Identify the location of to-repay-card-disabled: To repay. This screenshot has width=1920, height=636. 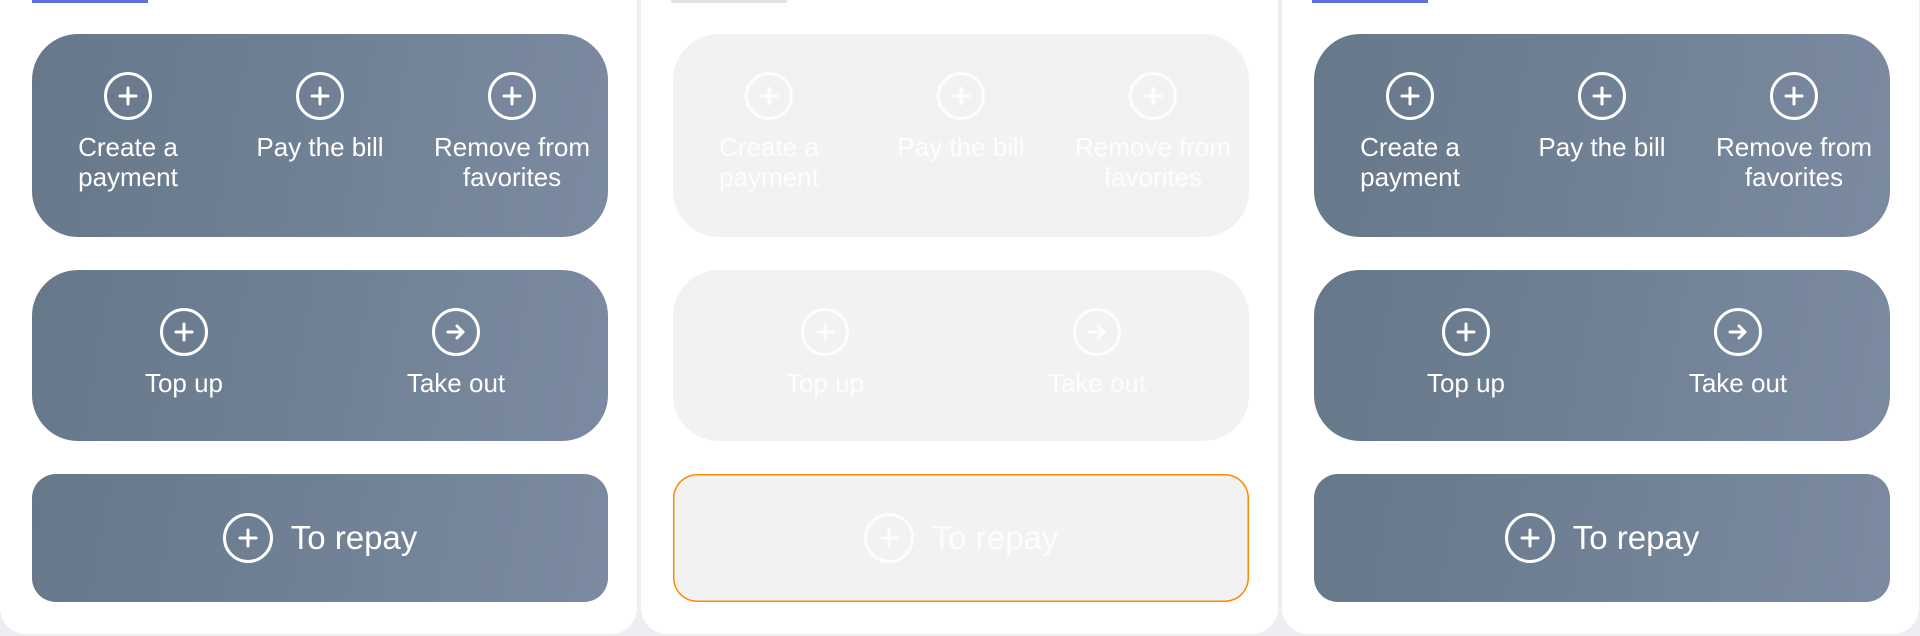
(961, 538).